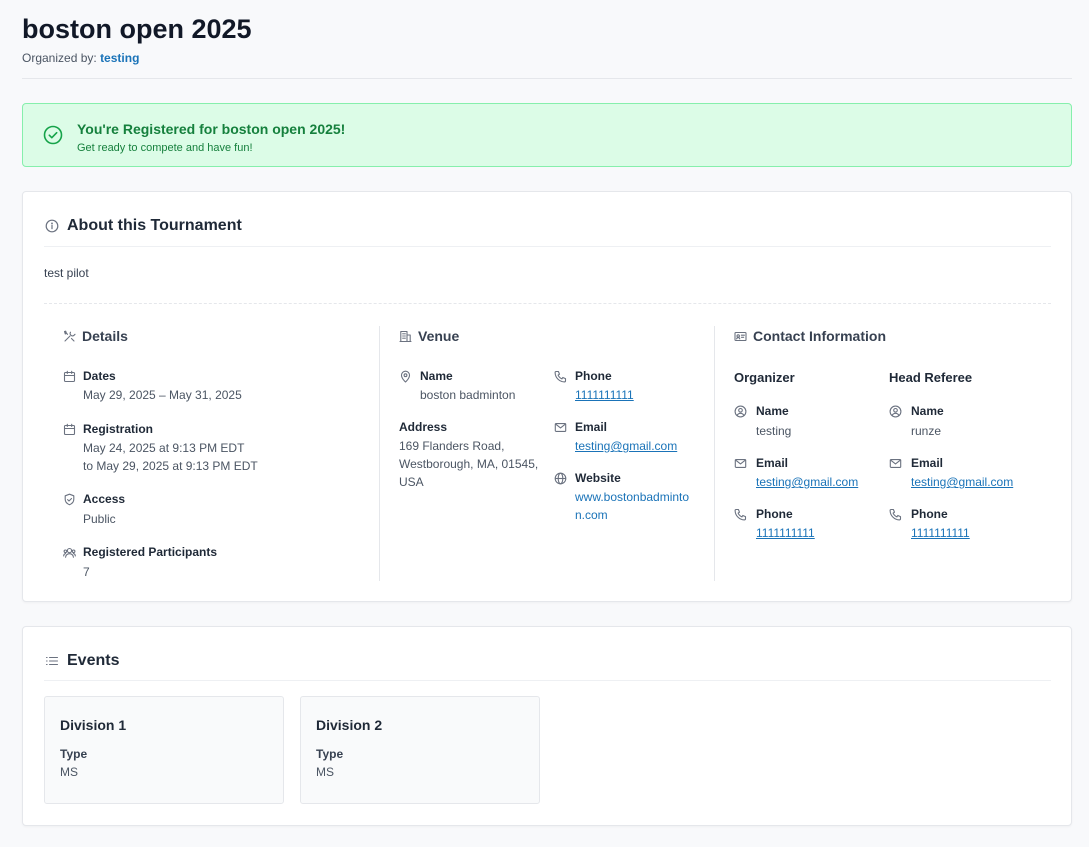 Image resolution: width=1089 pixels, height=847 pixels. Describe the element at coordinates (931, 377) in the screenshot. I see `referee-title: Head Referee` at that location.